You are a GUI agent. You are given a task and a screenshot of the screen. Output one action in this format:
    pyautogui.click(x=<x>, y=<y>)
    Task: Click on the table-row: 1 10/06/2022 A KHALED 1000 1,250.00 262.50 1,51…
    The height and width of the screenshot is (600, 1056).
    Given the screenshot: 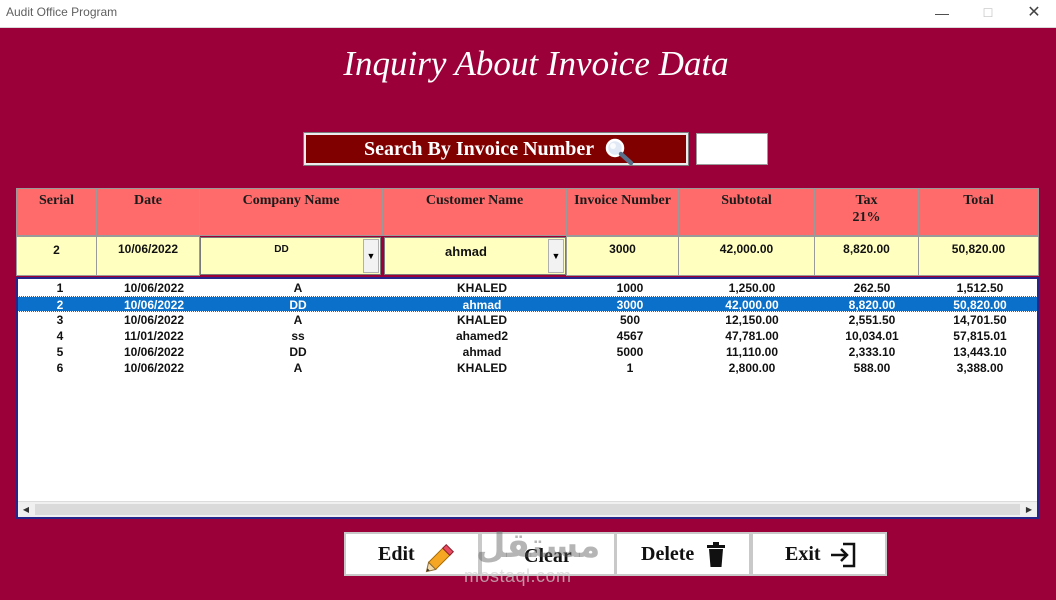 What is the action you would take?
    pyautogui.click(x=527, y=288)
    